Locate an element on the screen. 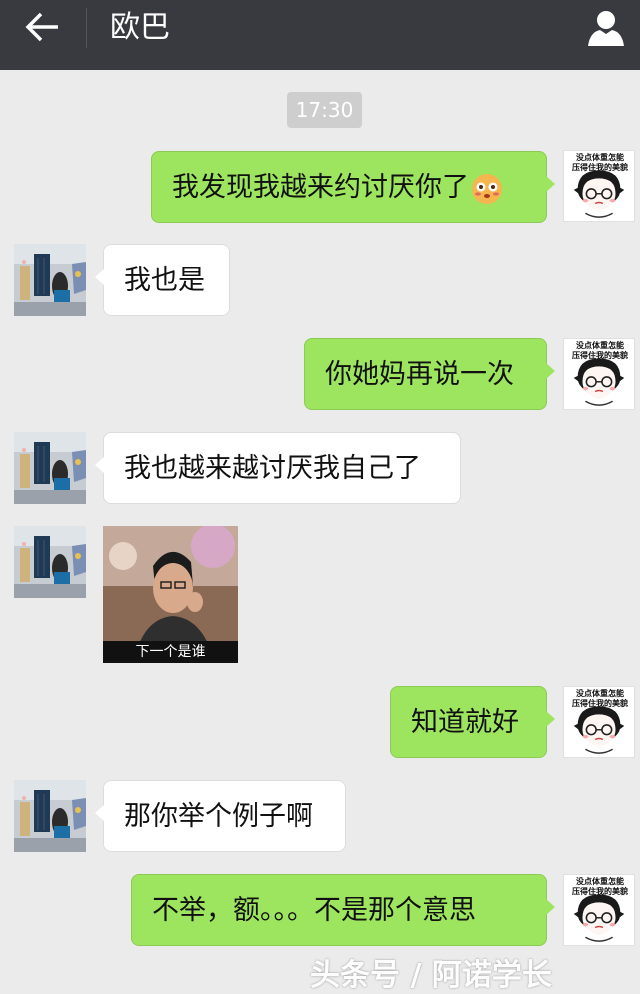  profile-button is located at coordinates (606, 28).